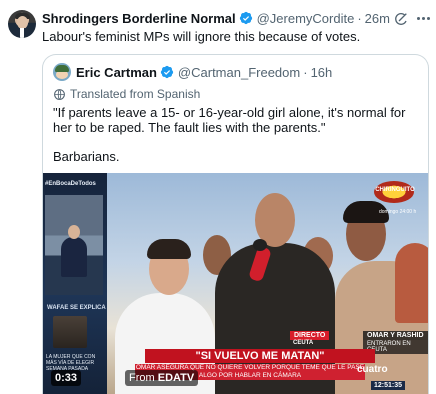  Describe the element at coordinates (424, 19) in the screenshot. I see `more-icon` at that location.